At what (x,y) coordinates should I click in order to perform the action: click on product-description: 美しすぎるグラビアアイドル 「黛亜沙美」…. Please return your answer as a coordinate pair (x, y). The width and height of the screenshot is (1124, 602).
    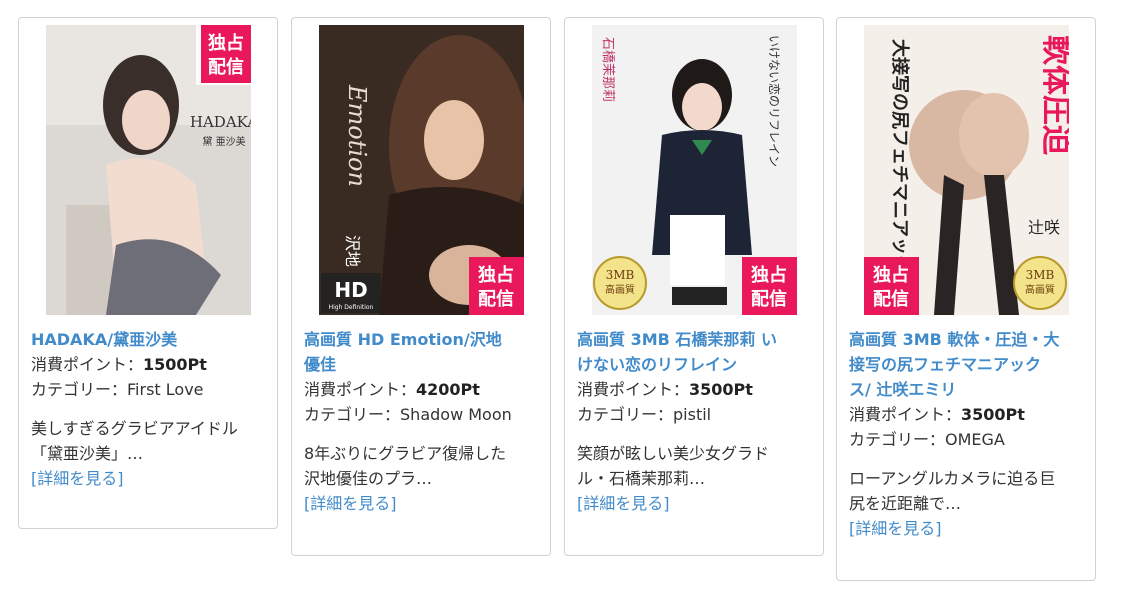
    Looking at the image, I should click on (134, 441).